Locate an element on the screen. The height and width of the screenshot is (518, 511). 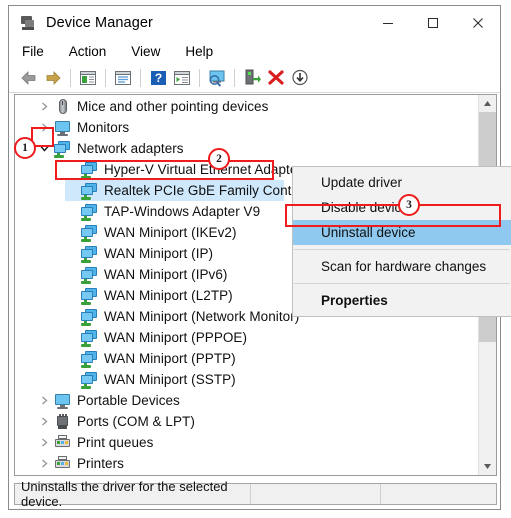
show-hide-action-pane-icon is located at coordinates (182, 78).